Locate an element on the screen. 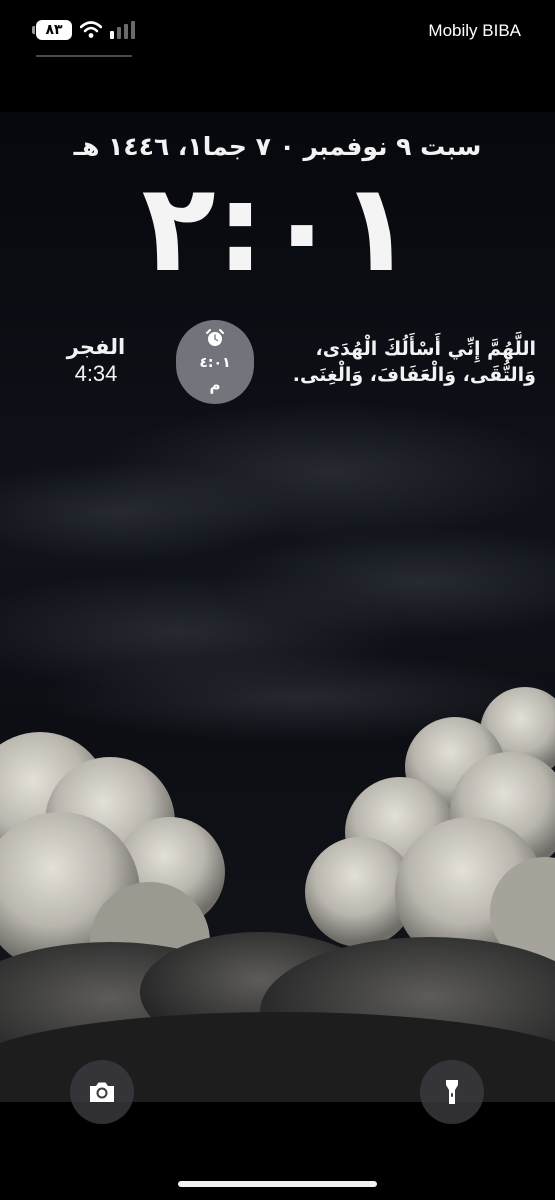 The image size is (555, 1200). cellular-signal-icon is located at coordinates (122, 30).